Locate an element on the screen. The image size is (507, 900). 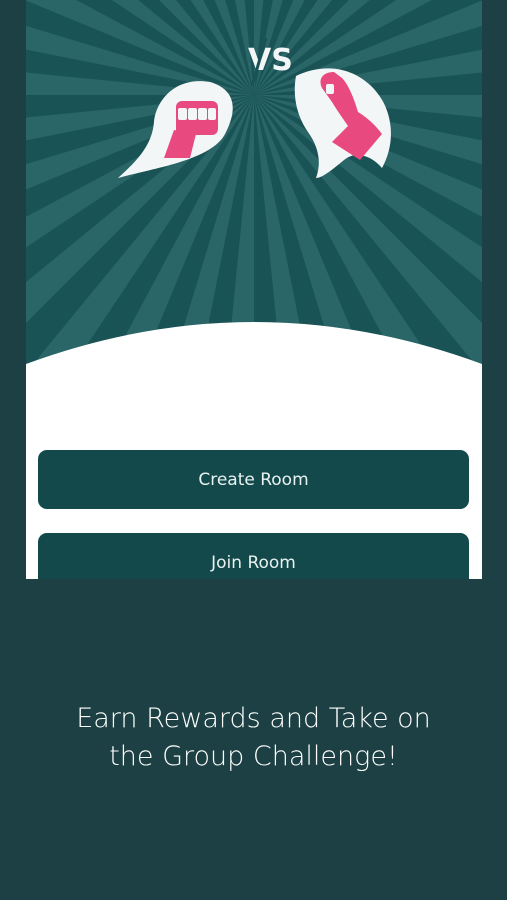
promo-line-1: Earn Rewards and Take on is located at coordinates (253, 718).